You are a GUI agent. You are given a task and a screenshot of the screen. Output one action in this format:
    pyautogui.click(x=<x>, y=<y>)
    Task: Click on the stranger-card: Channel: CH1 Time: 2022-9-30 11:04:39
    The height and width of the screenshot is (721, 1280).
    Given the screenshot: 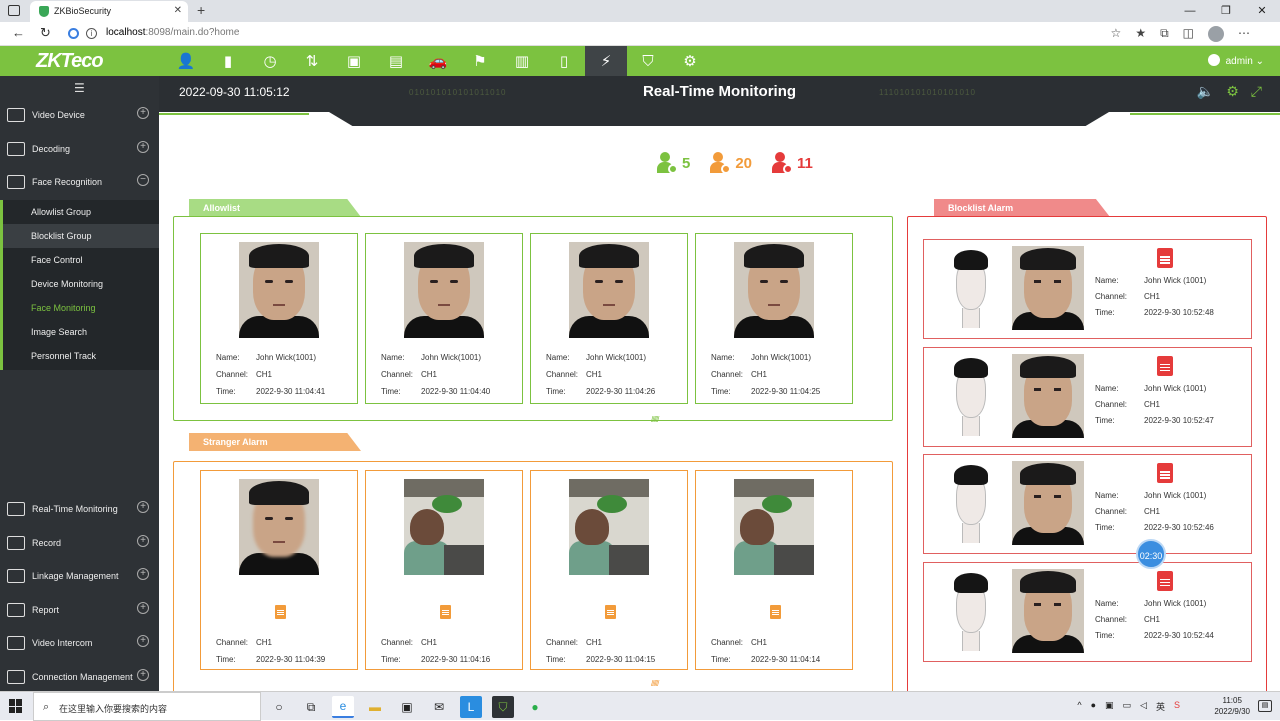 What is the action you would take?
    pyautogui.click(x=279, y=570)
    